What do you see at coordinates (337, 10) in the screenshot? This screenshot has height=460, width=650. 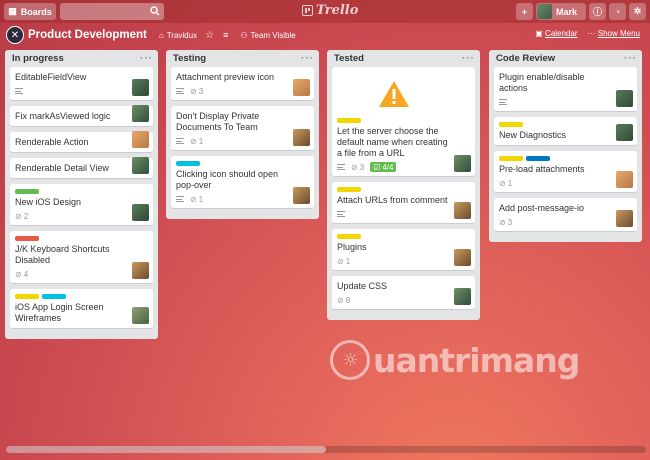 I see `trello-logo-text: Trello` at bounding box center [337, 10].